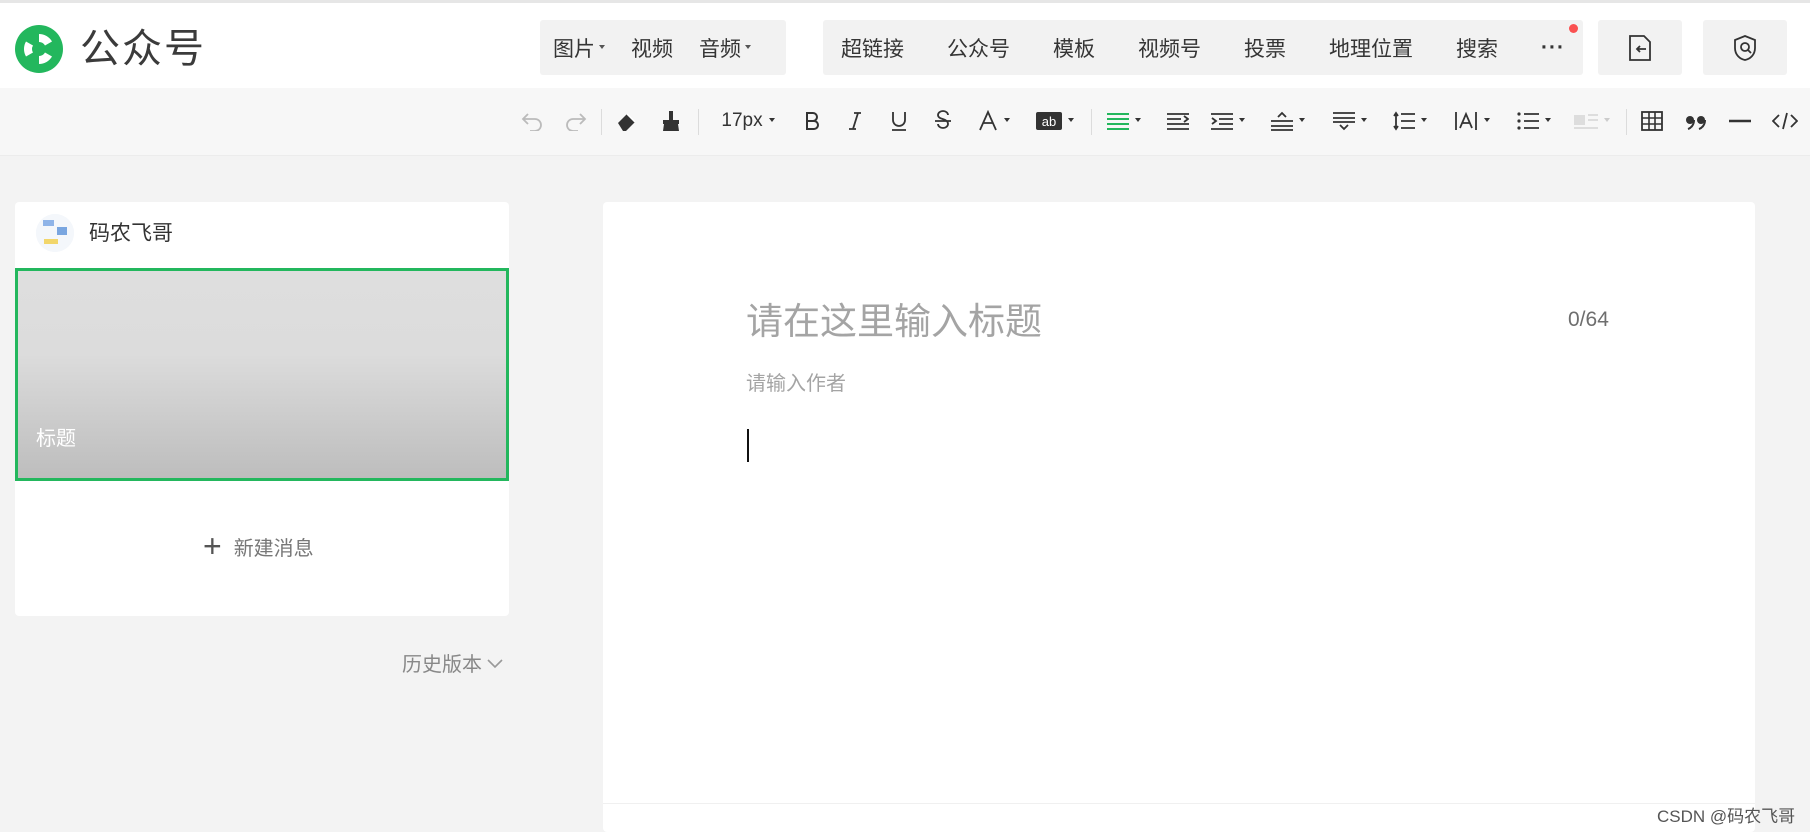 This screenshot has height=832, width=1810. Describe the element at coordinates (1588, 319) in the screenshot. I see `title-char-counter: 0/64` at that location.